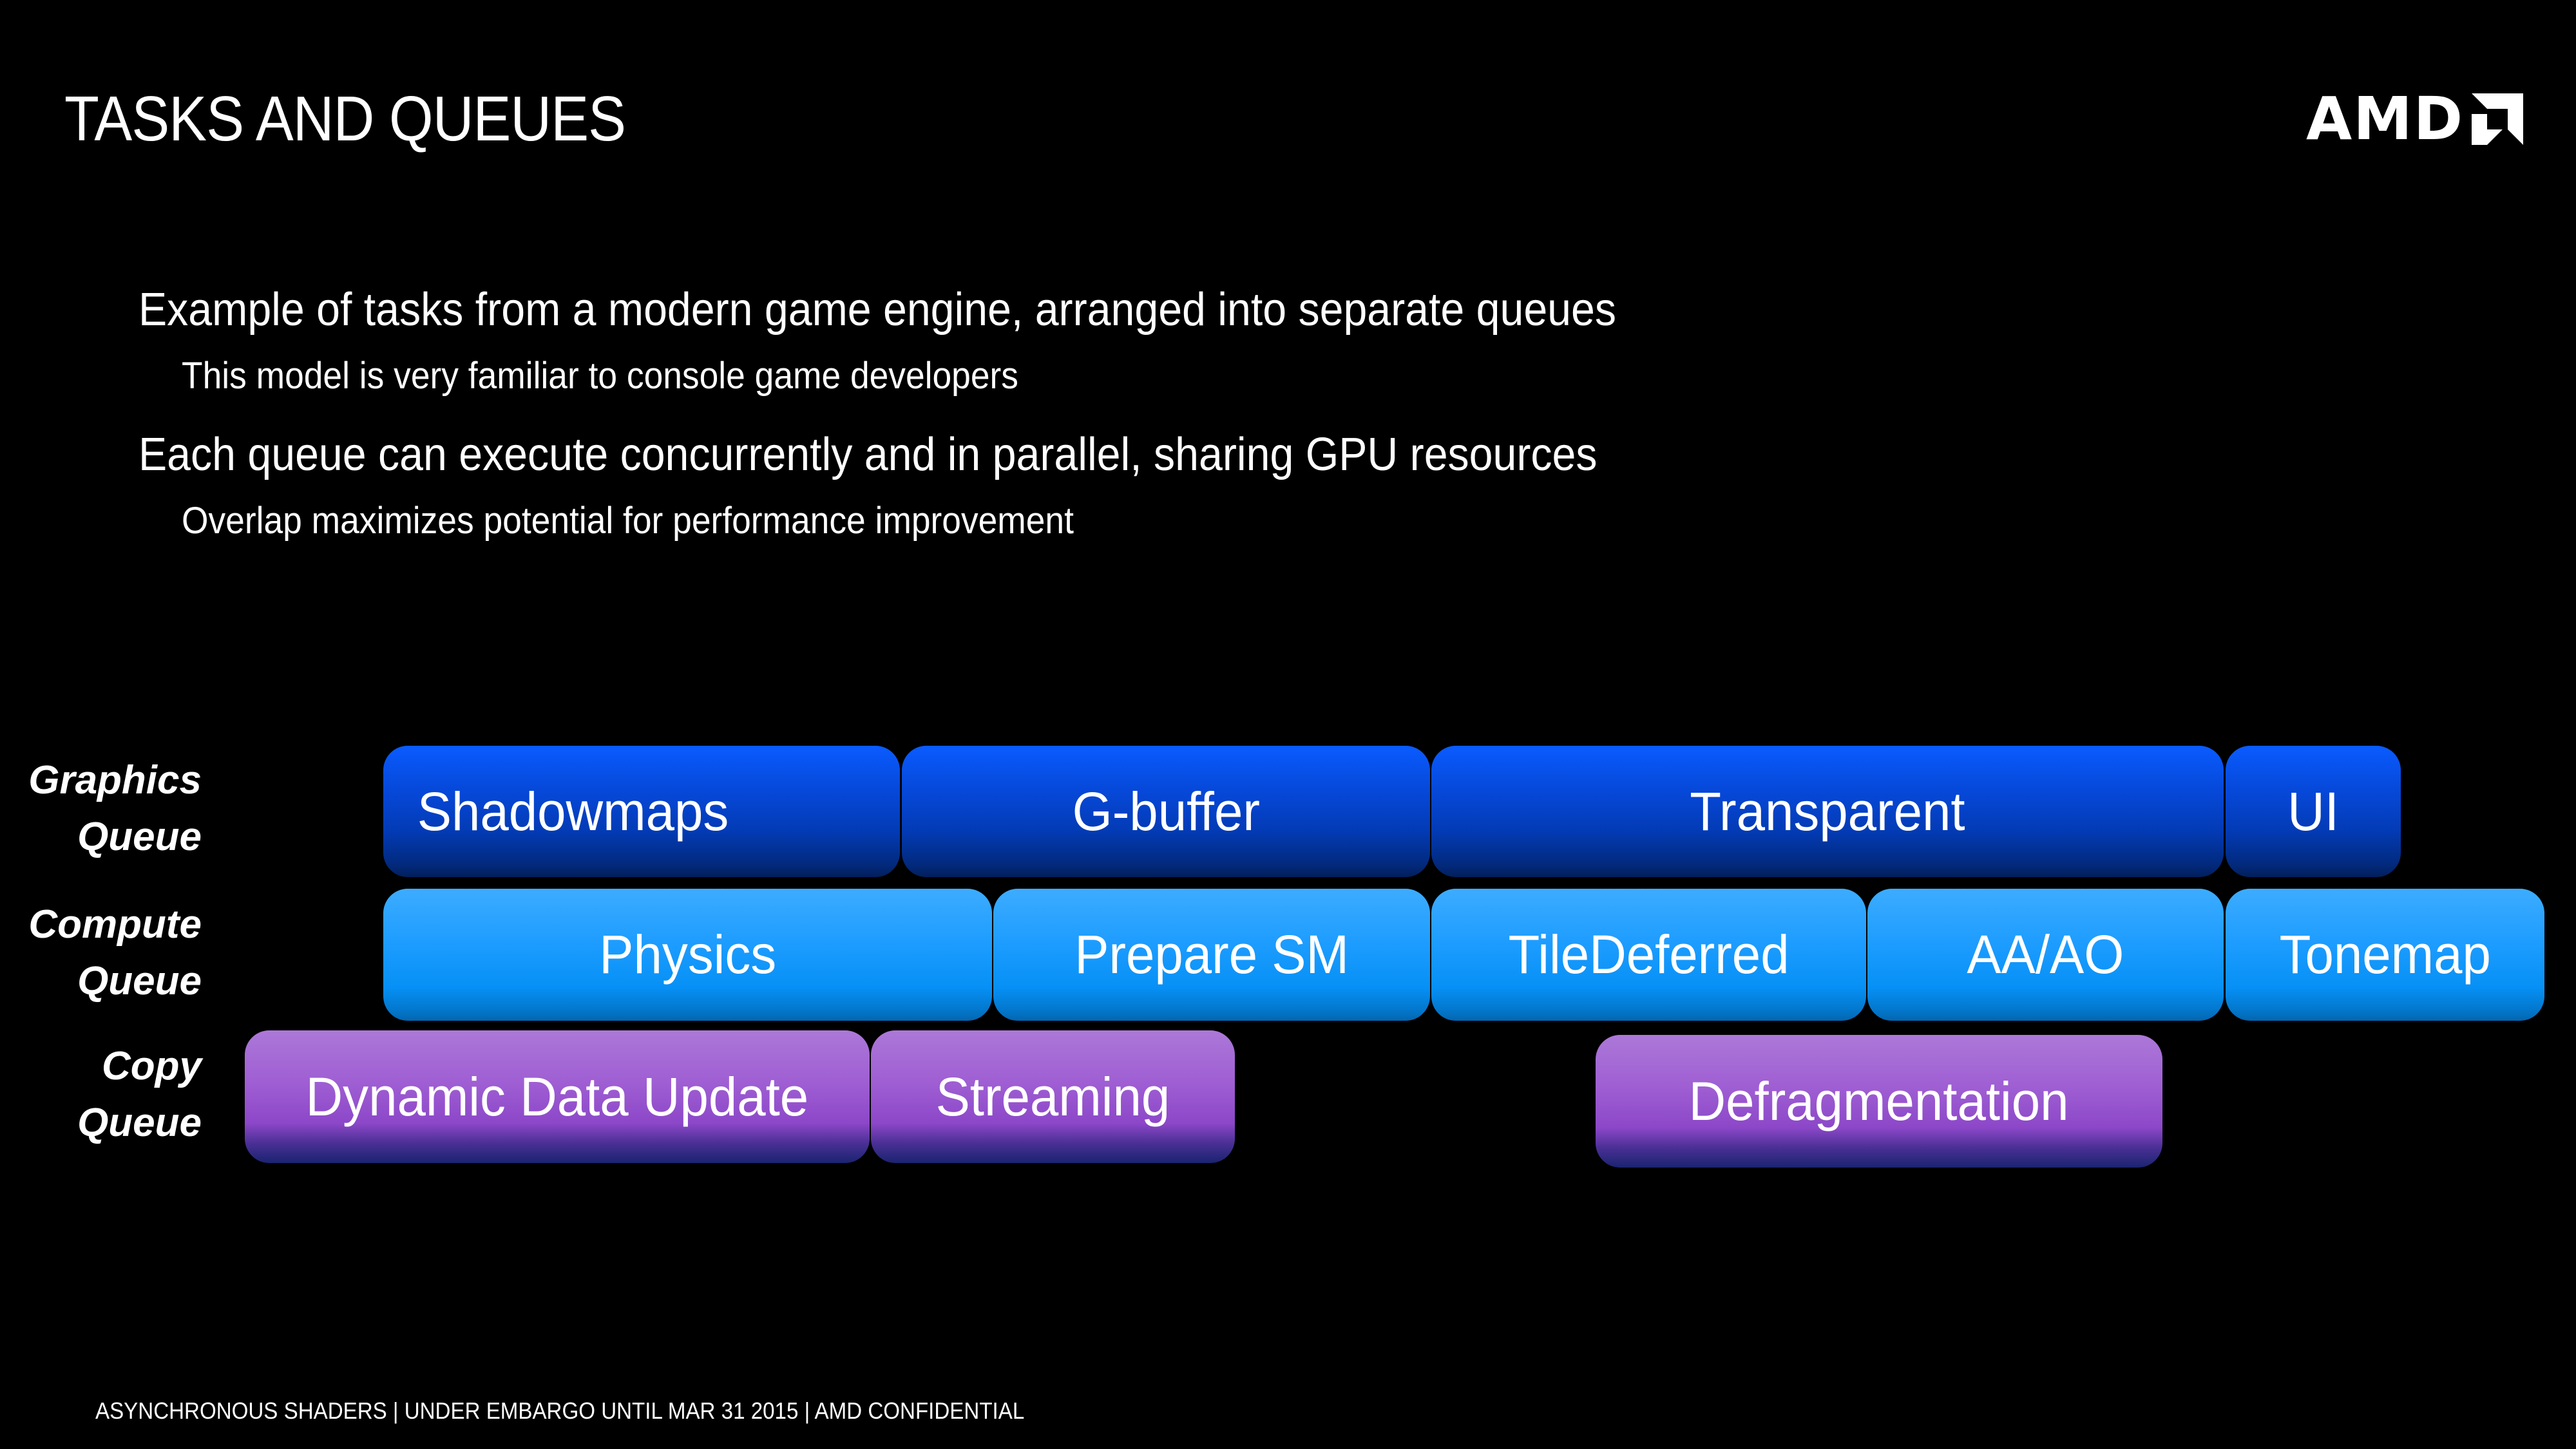 The width and height of the screenshot is (2576, 1449). What do you see at coordinates (115, 953) in the screenshot?
I see `compute-queue-label: Compute Queue` at bounding box center [115, 953].